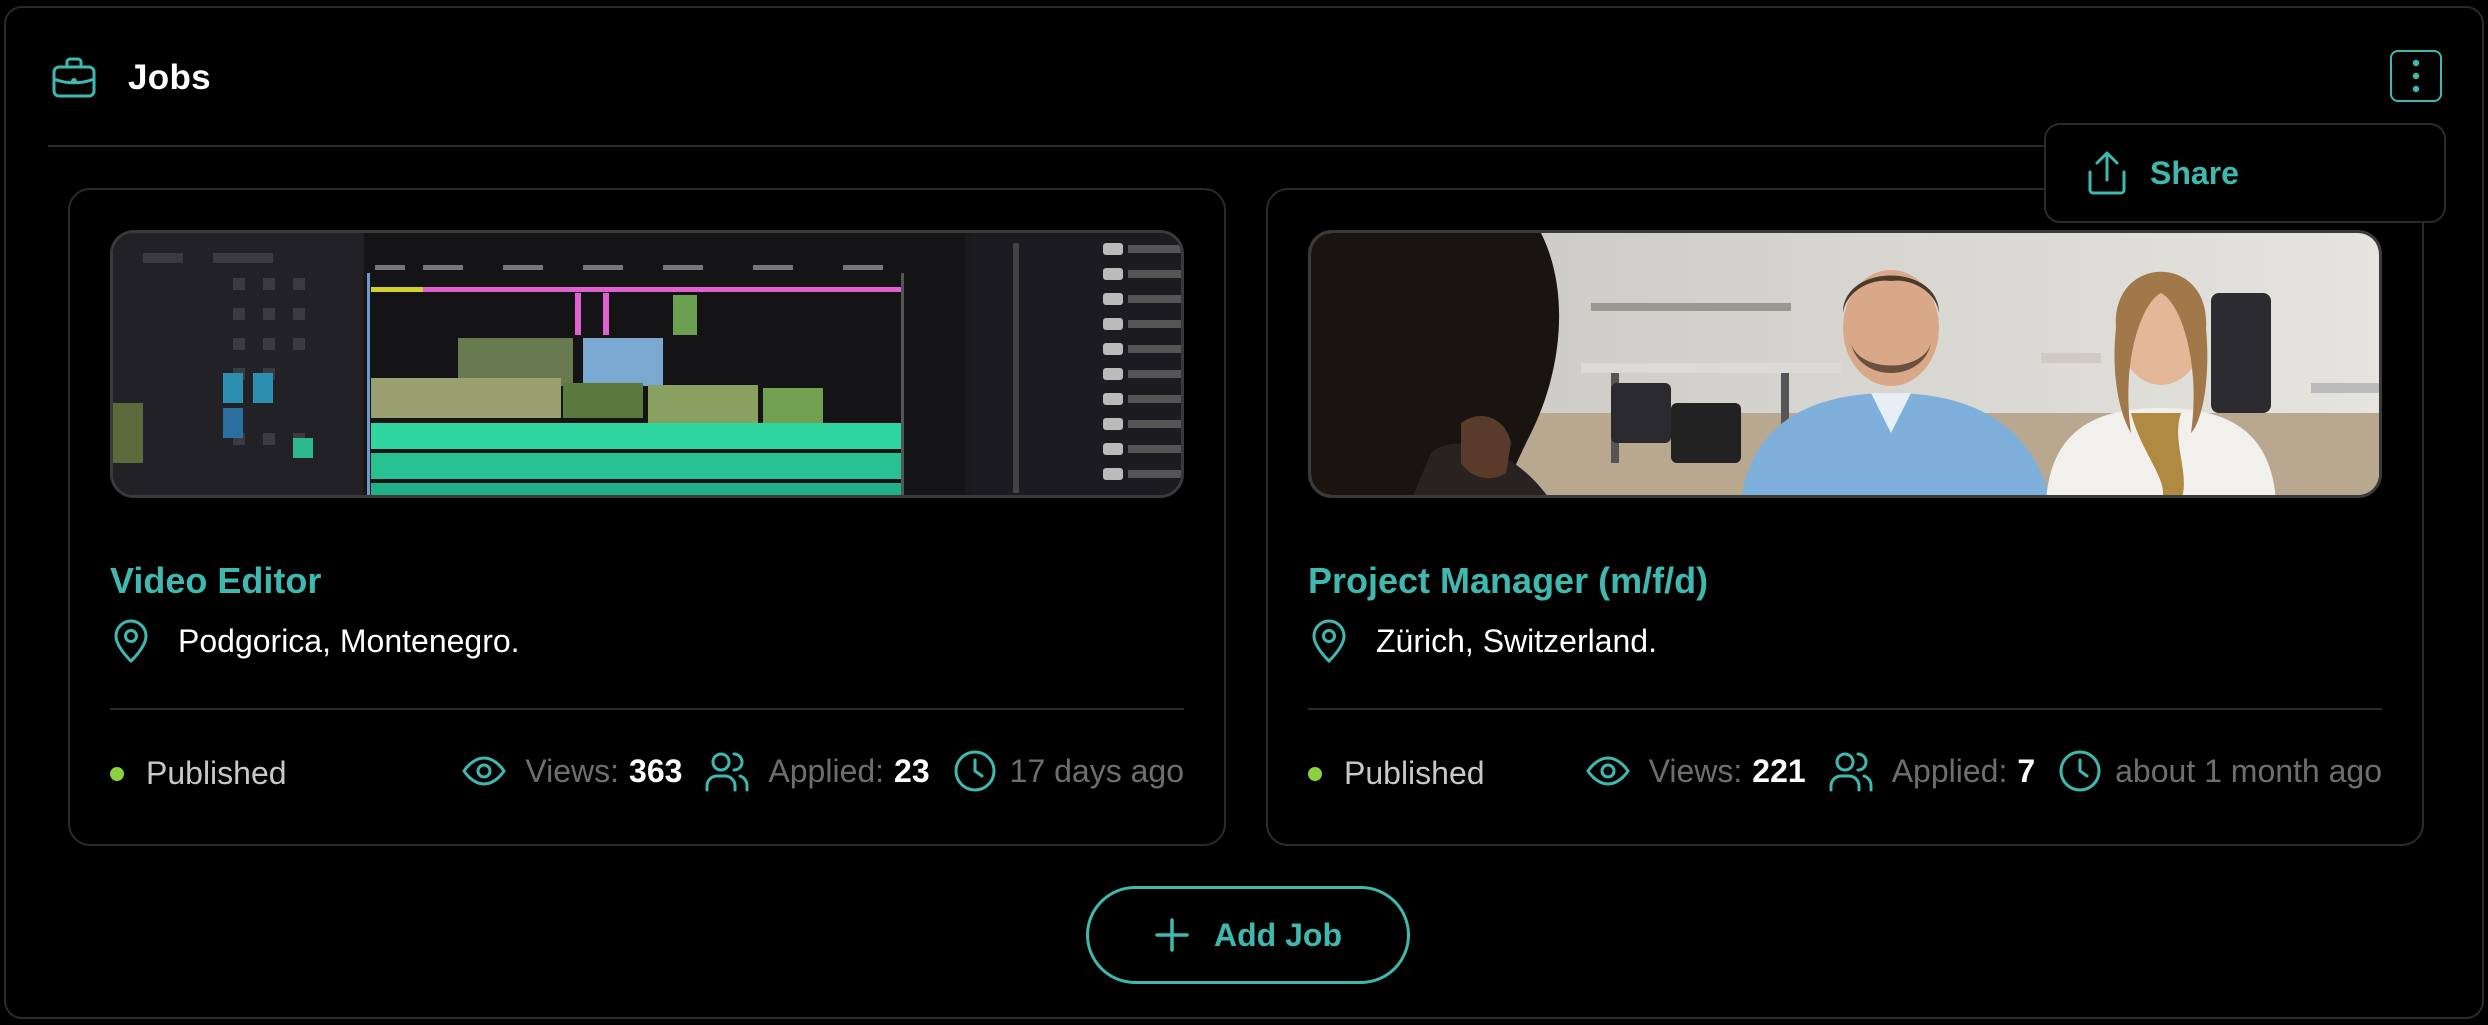  What do you see at coordinates (1516, 640) in the screenshot?
I see `location-text: Zürich, Switzerland.` at bounding box center [1516, 640].